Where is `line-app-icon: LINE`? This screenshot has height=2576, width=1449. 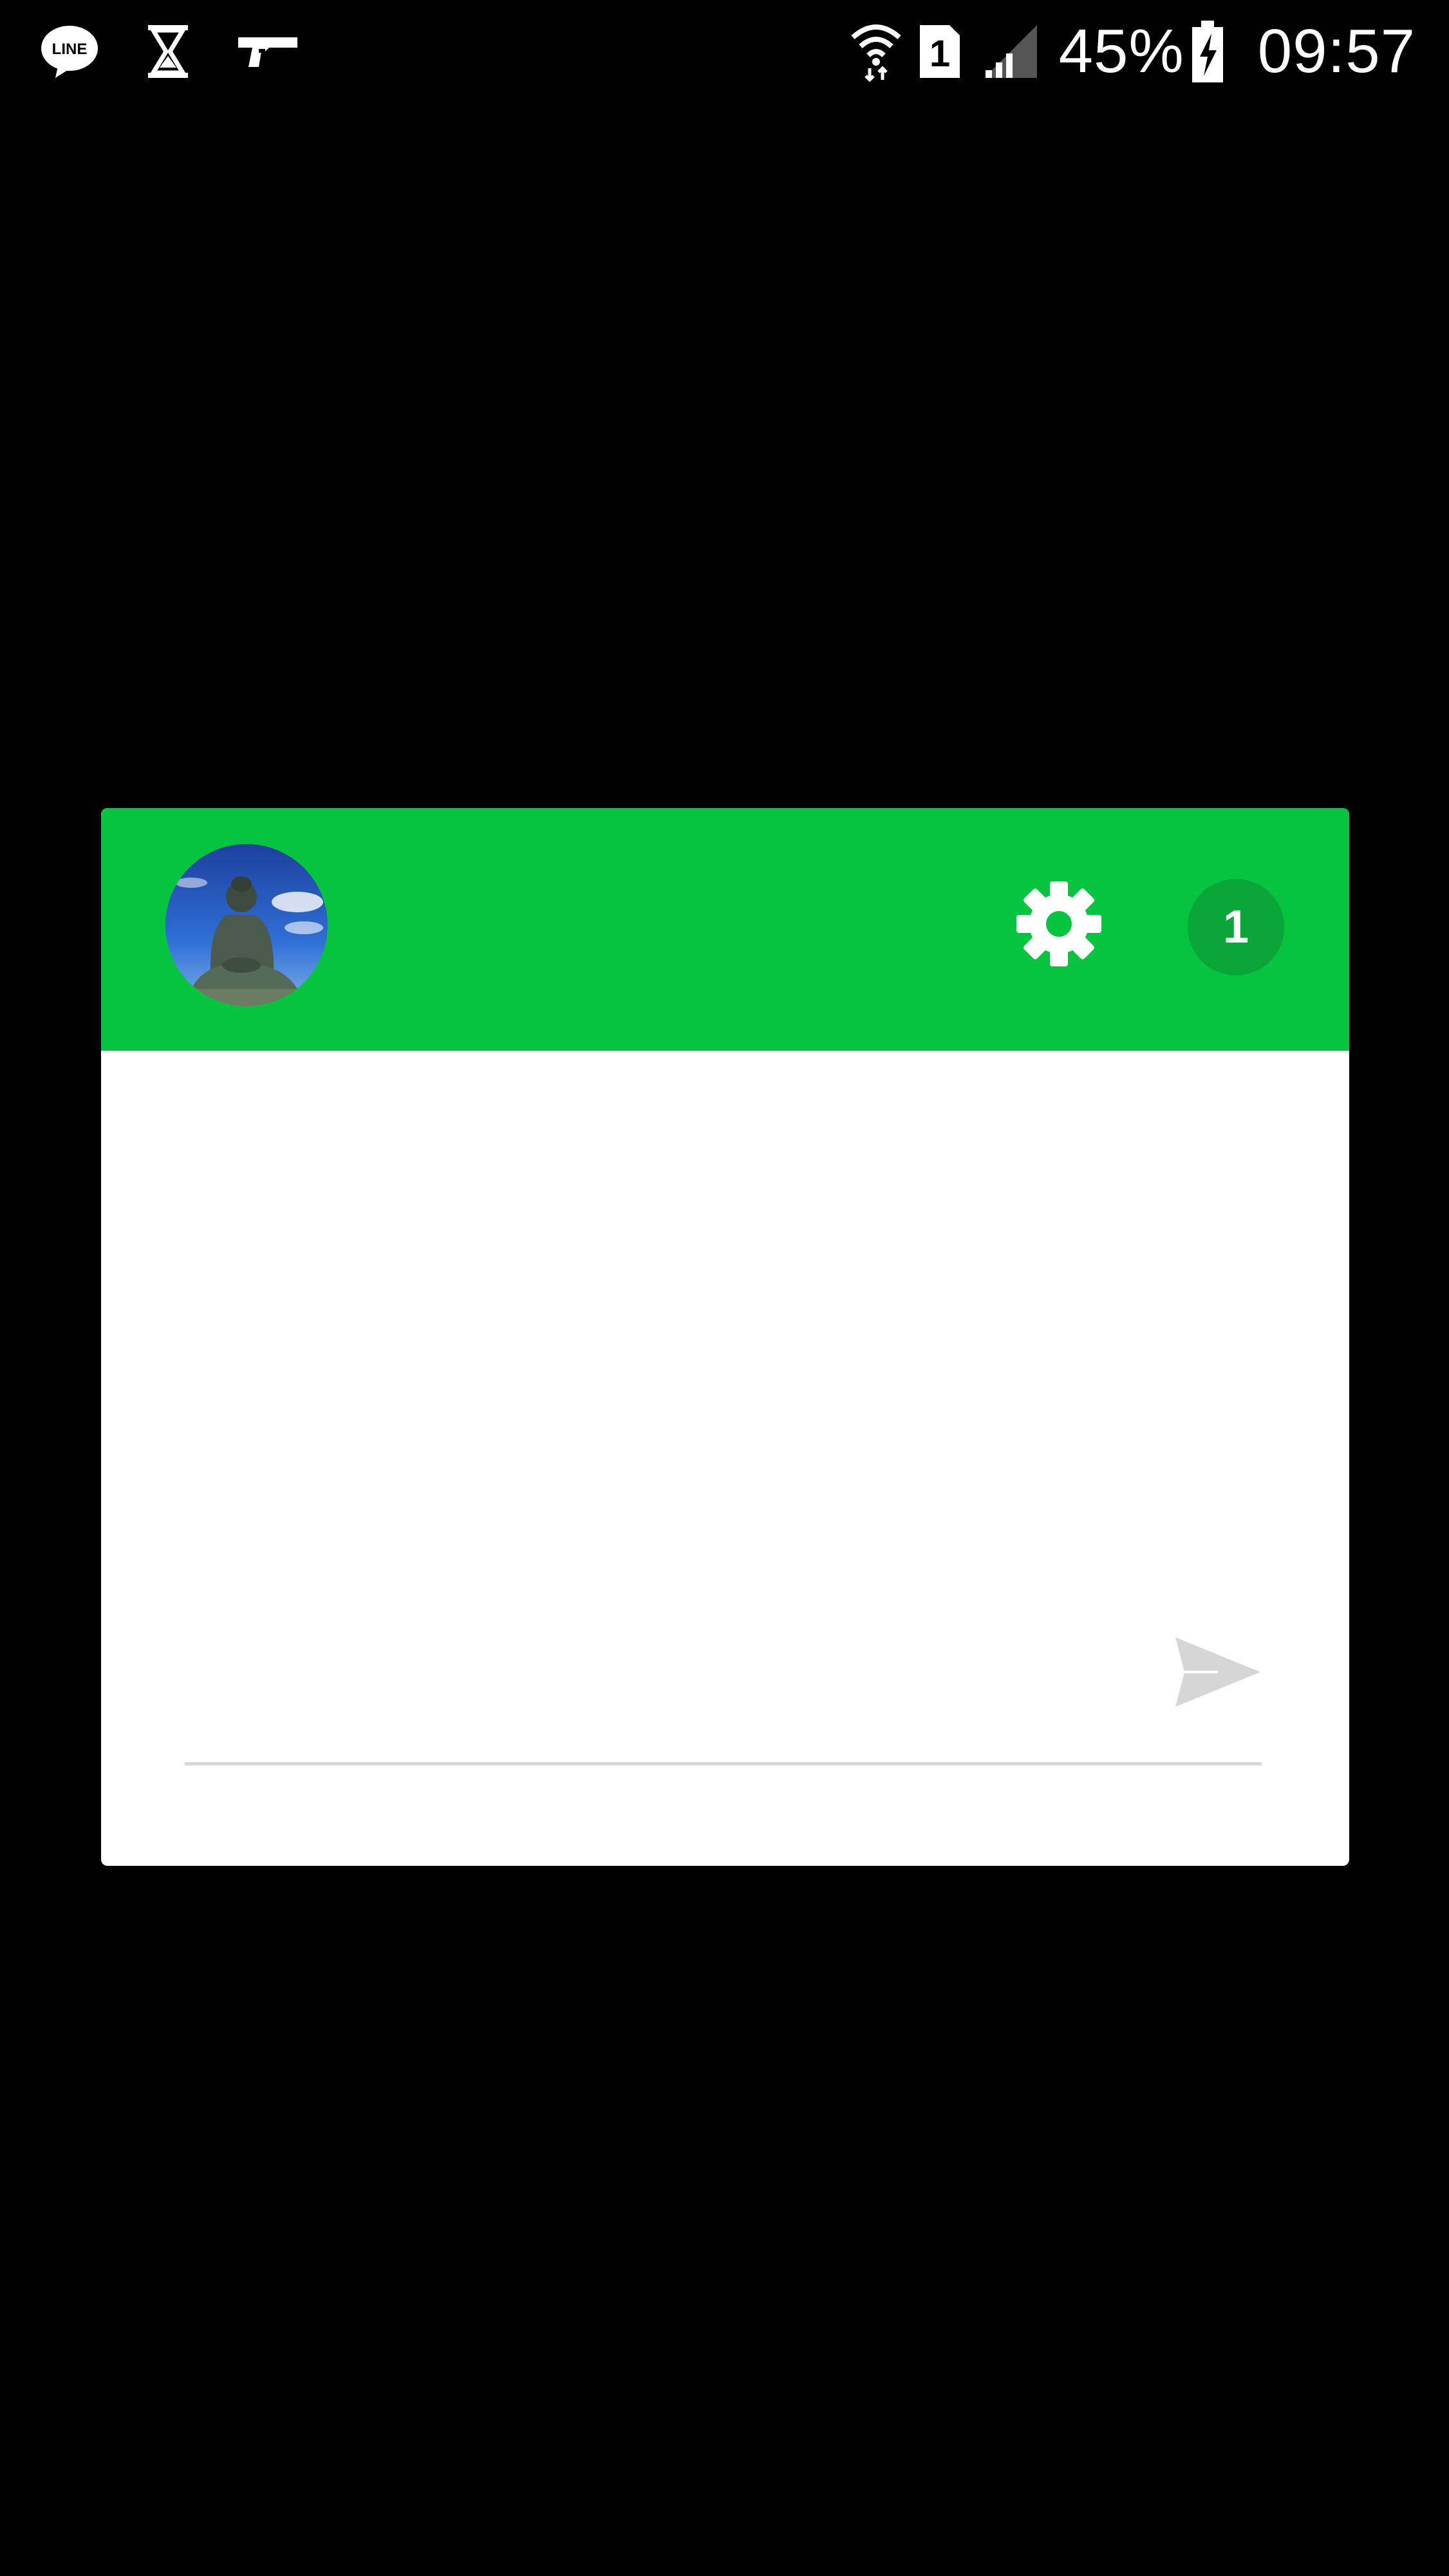
line-app-icon: LINE is located at coordinates (69, 51).